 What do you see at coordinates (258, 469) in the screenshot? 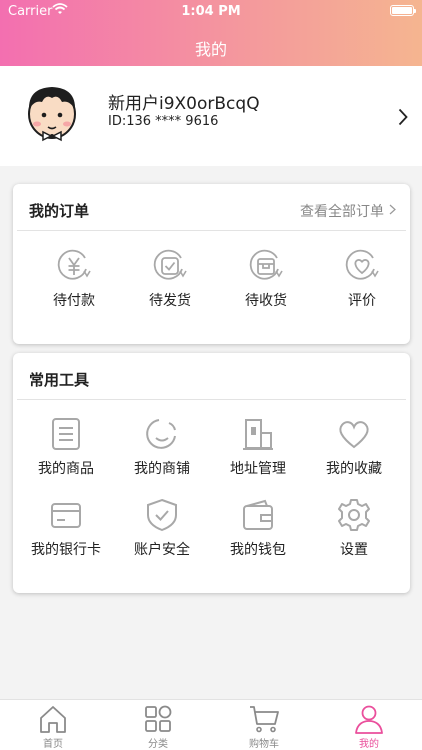
I see `tool-label: 地址管理` at bounding box center [258, 469].